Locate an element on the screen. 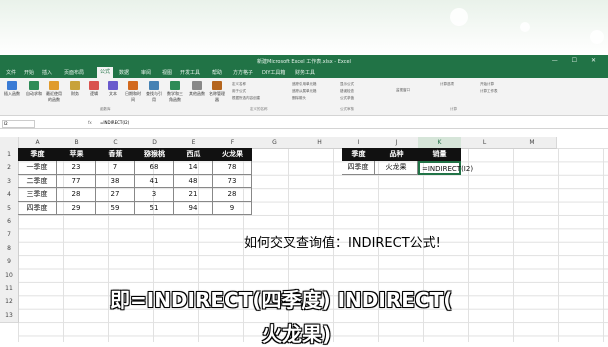  row-header: 2 is located at coordinates (9, 168).